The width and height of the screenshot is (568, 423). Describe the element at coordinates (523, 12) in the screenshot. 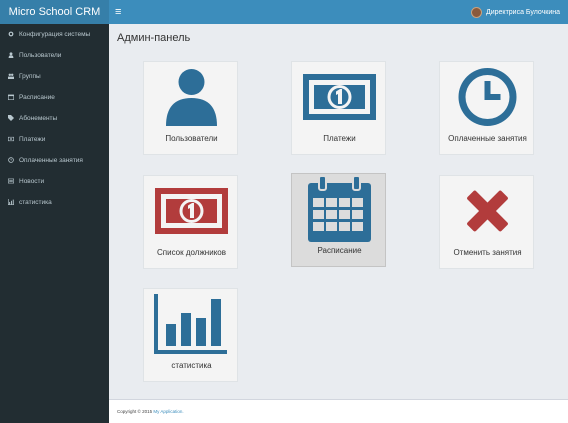

I see `user-name: Директриса Булочкина` at that location.